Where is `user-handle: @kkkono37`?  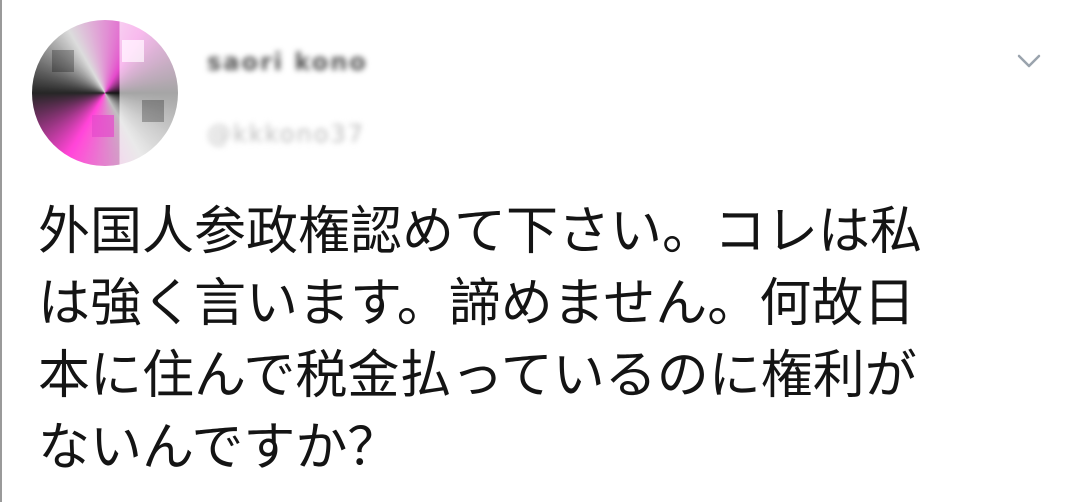 user-handle: @kkkono37 is located at coordinates (286, 134).